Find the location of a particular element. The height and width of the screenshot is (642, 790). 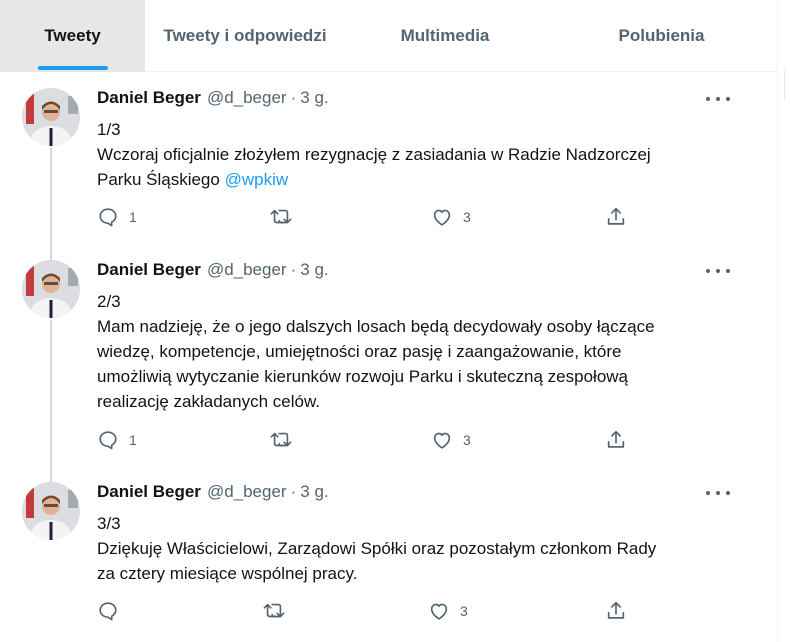

tab-label: Tweety is located at coordinates (72, 35).